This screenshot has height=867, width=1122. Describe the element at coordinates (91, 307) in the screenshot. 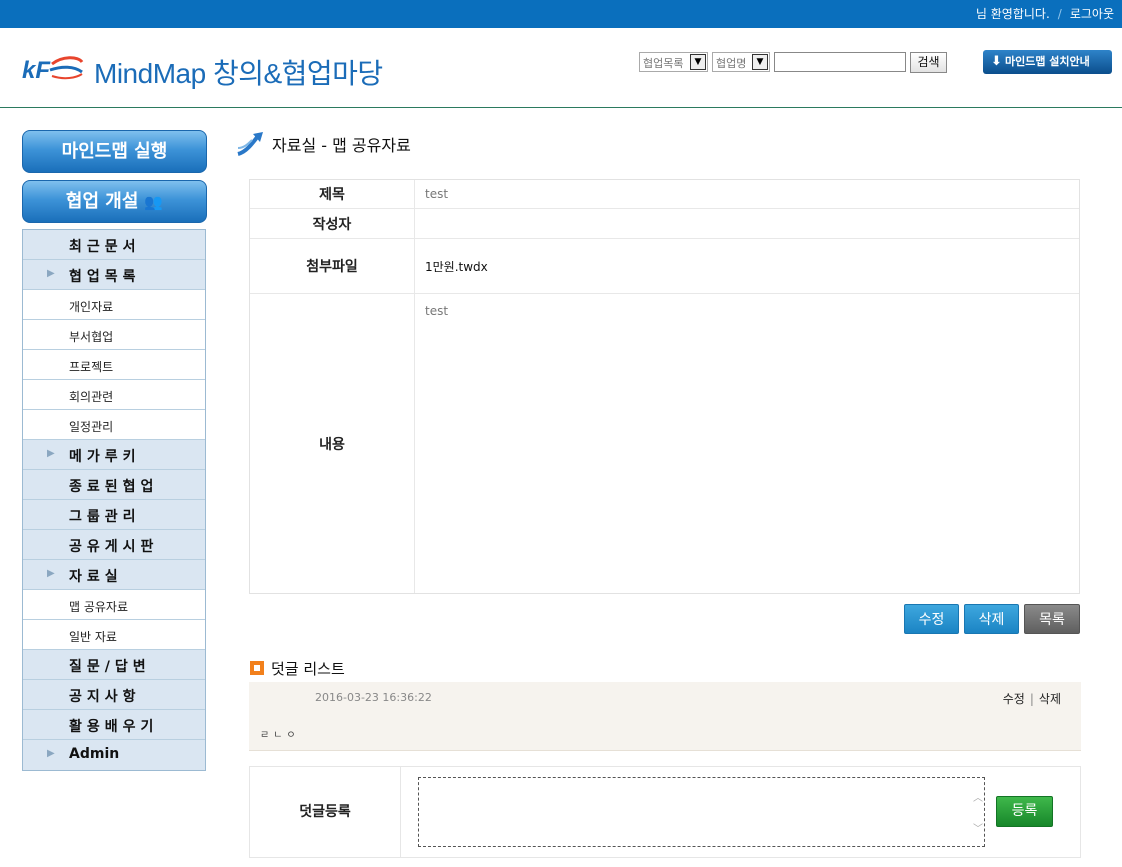

I see `sidebar-item-label: 개인자료` at that location.